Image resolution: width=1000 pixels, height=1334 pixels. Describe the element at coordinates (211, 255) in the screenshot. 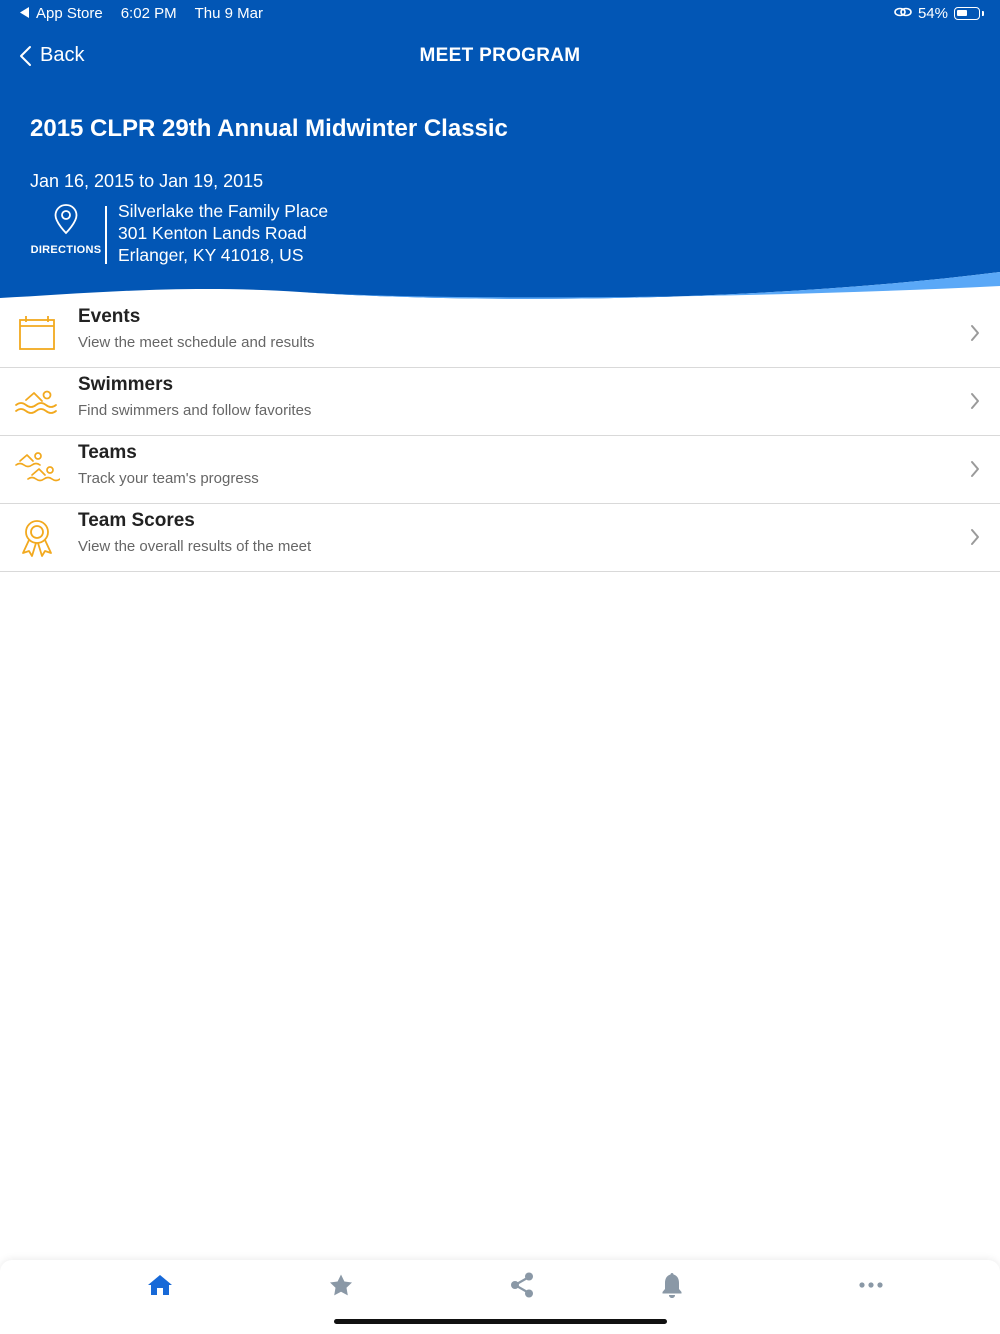

I see `venue-city: Erlanger, KY 41018, US` at that location.